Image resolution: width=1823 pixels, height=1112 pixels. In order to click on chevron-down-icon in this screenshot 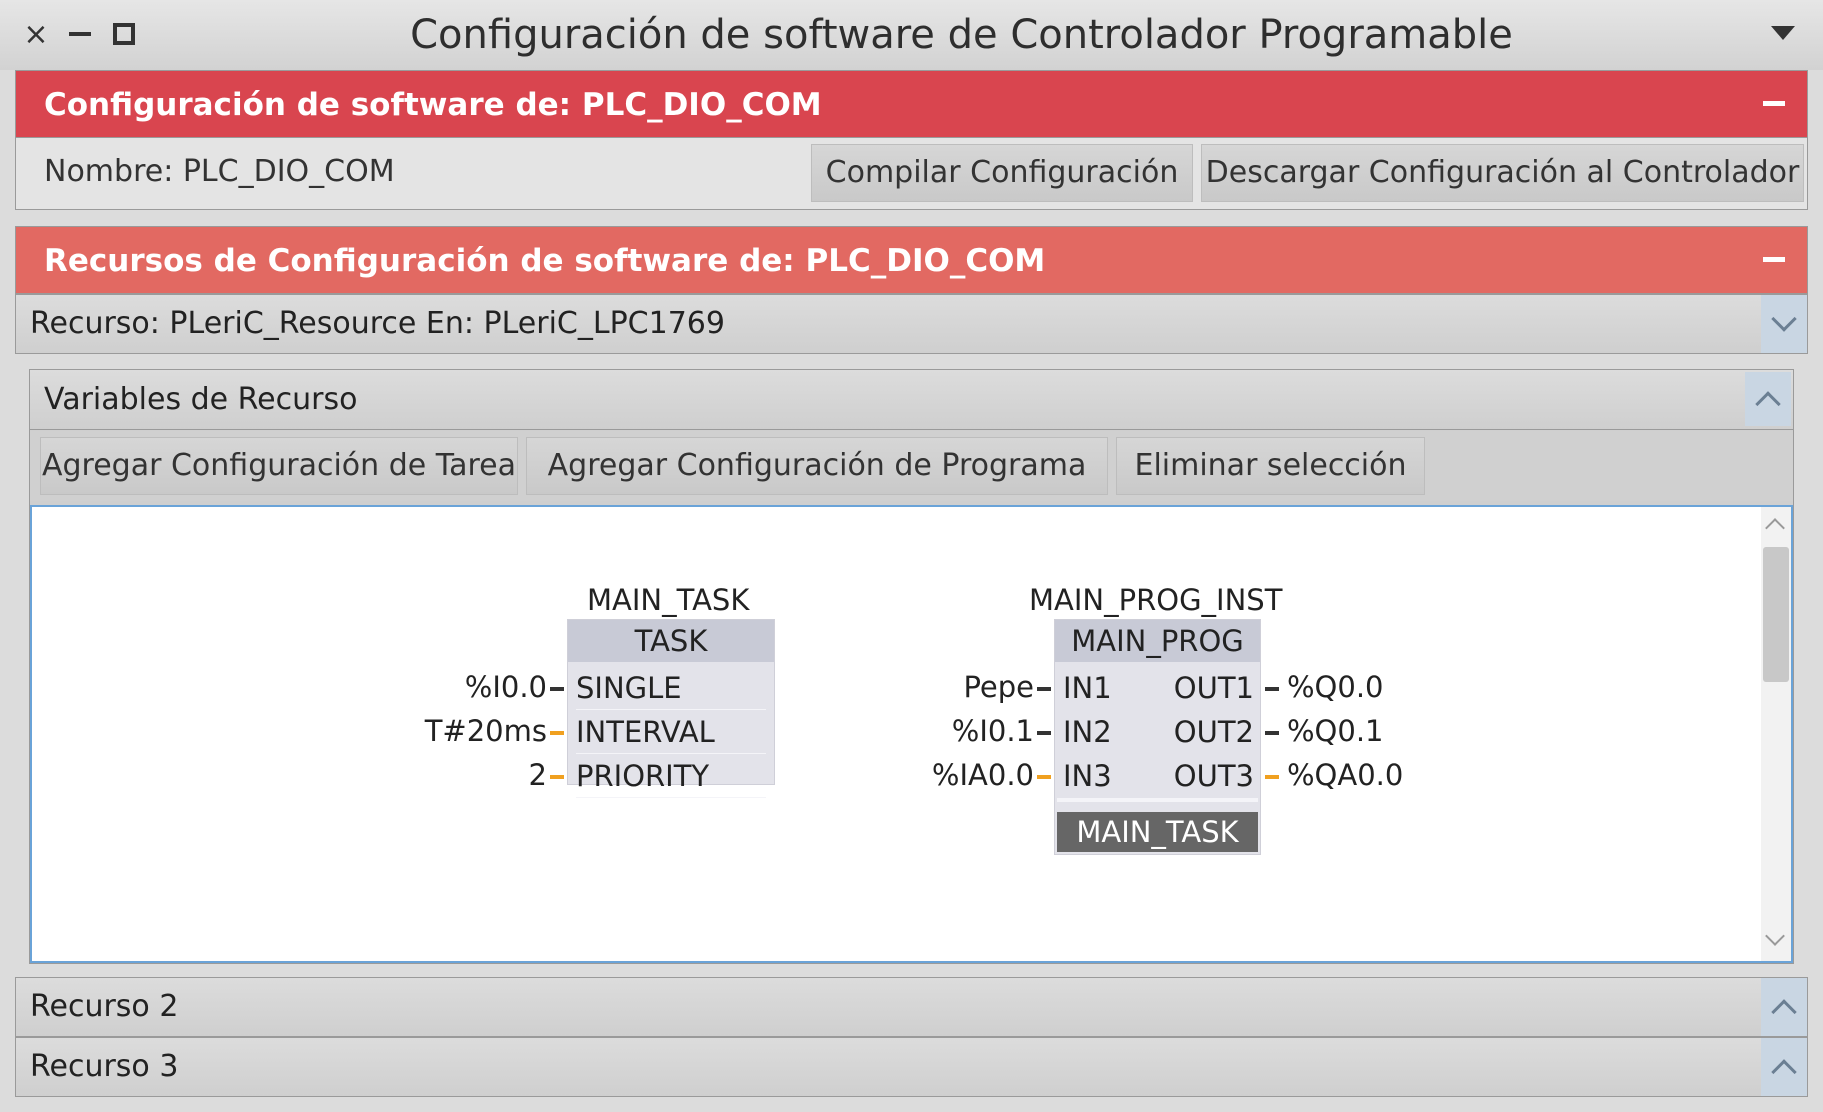, I will do `click(1784, 324)`.